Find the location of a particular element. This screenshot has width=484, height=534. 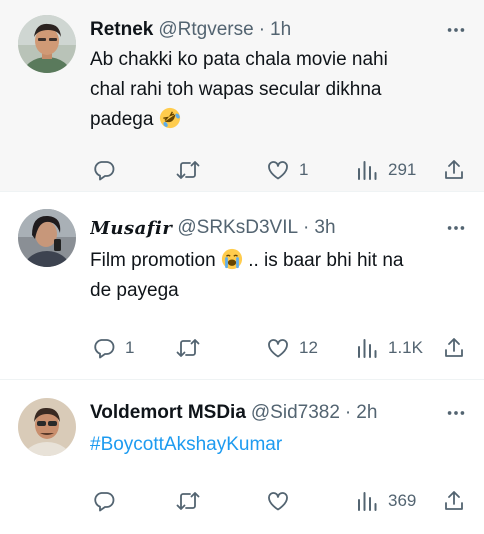

like-button is located at coordinates (278, 501).